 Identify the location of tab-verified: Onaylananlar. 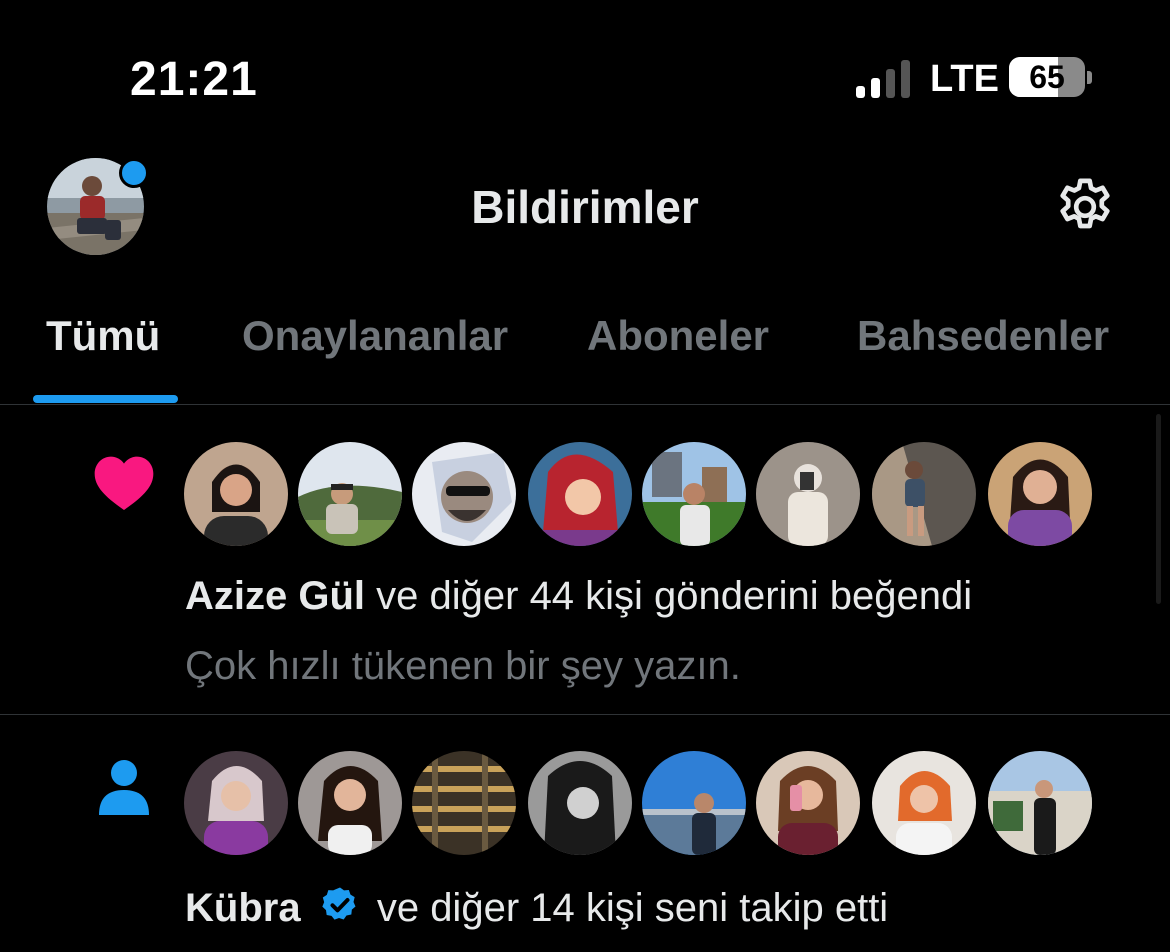
(375, 336).